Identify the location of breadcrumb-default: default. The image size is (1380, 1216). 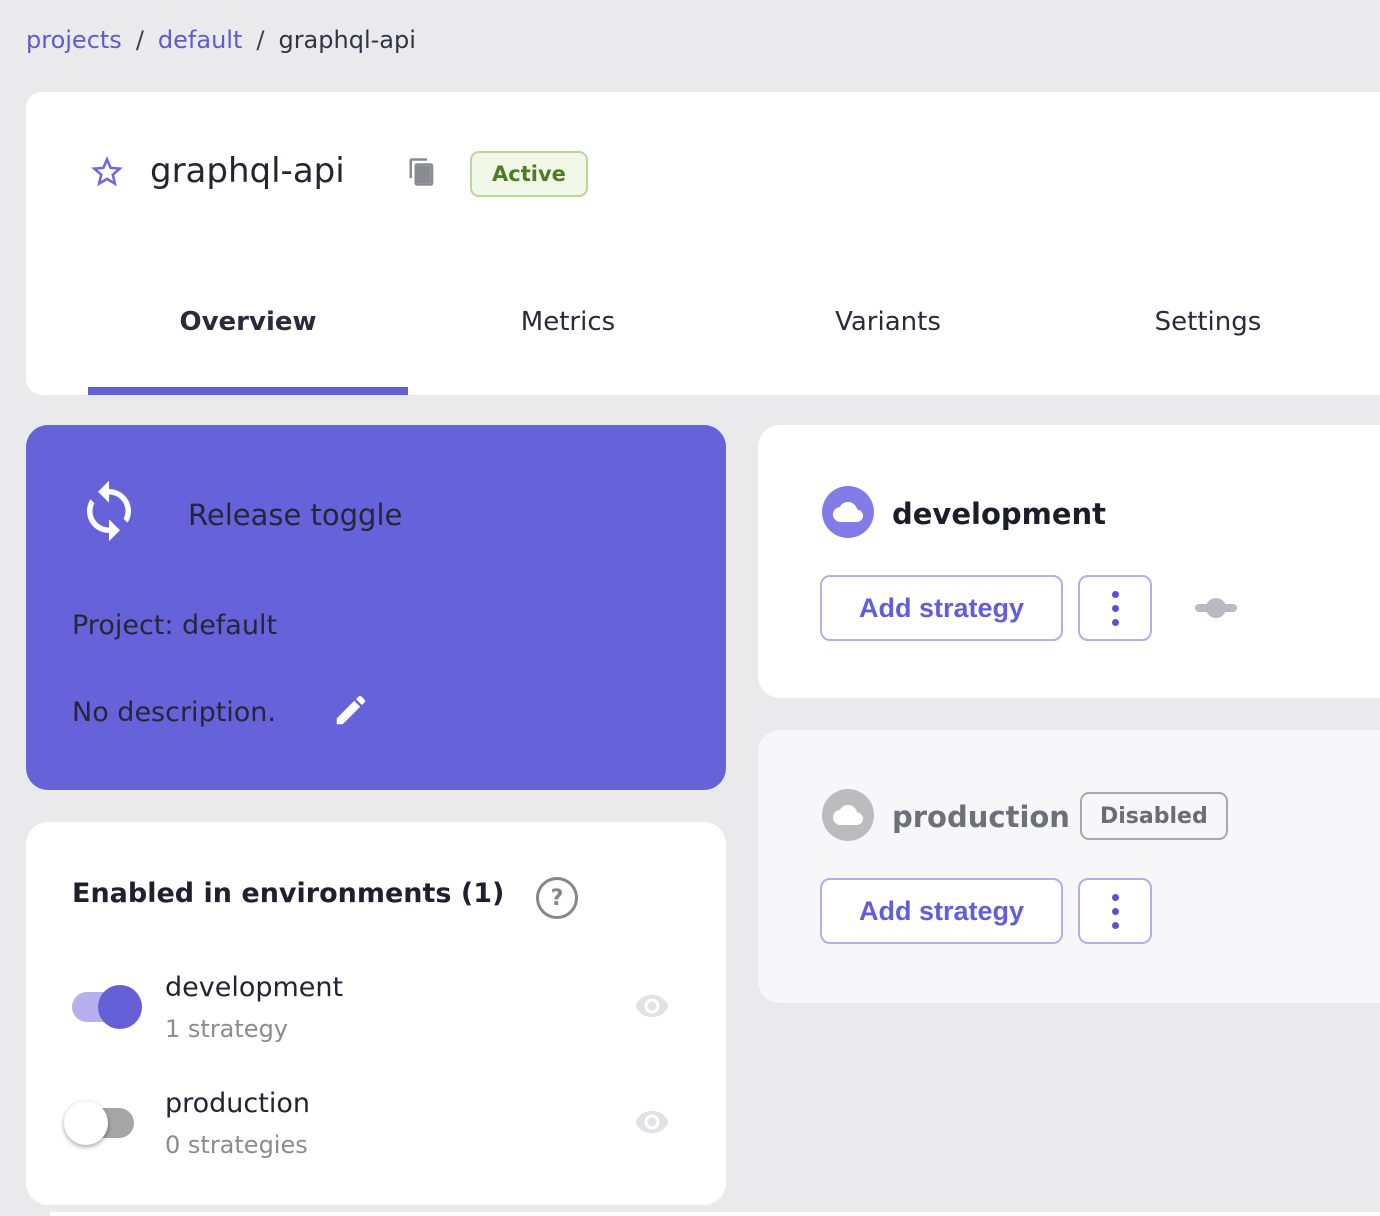
(200, 40).